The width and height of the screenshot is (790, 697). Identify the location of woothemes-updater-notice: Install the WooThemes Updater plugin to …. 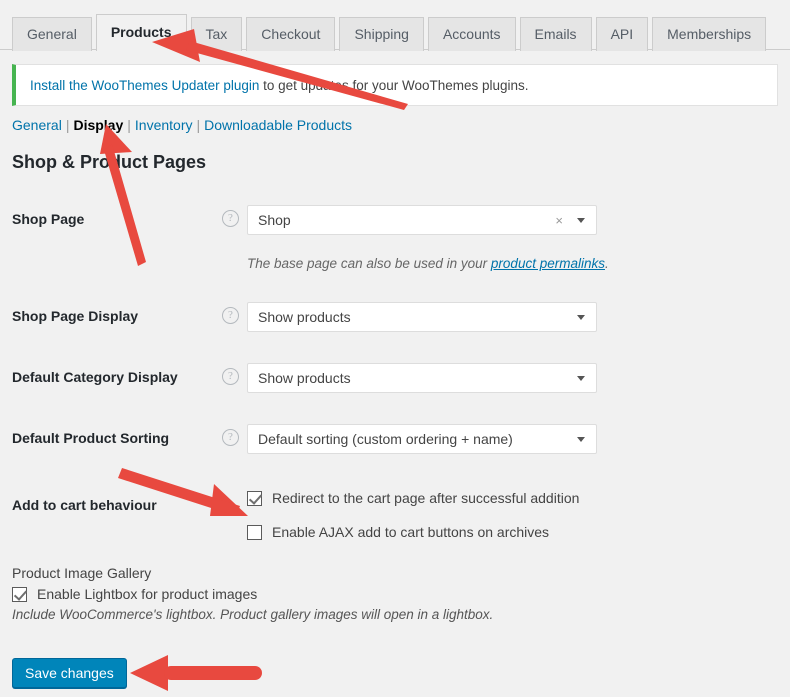
(395, 85).